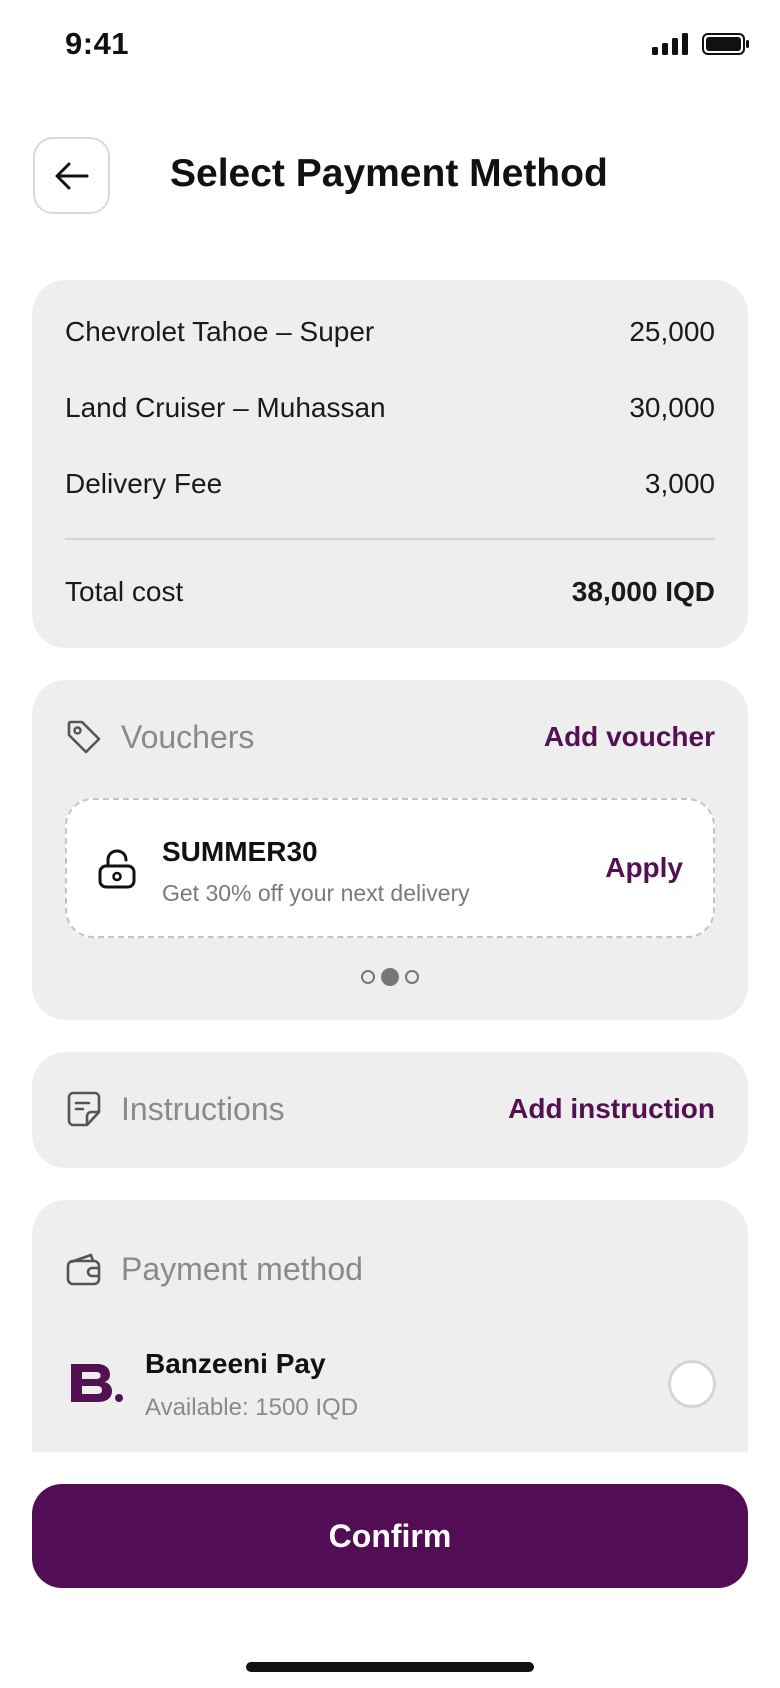 This screenshot has height=1688, width=780. I want to click on cellular-signal-icon, so click(670, 44).